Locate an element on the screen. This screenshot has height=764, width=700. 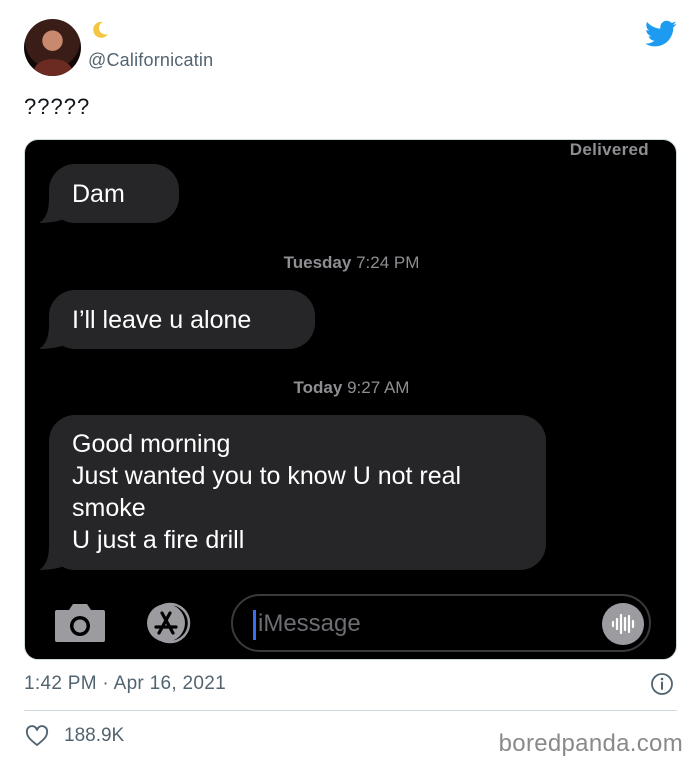
tweet-timestamp: 1:42 PM · Apr 16, 2021 is located at coordinates (125, 684).